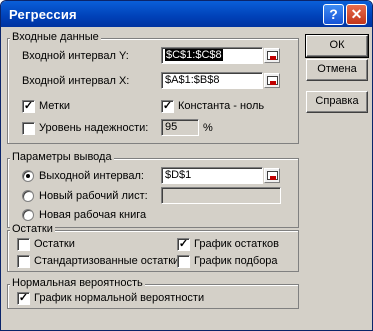  Describe the element at coordinates (212, 80) in the screenshot. I see `x-range-input: $A$1:$B$8` at that location.